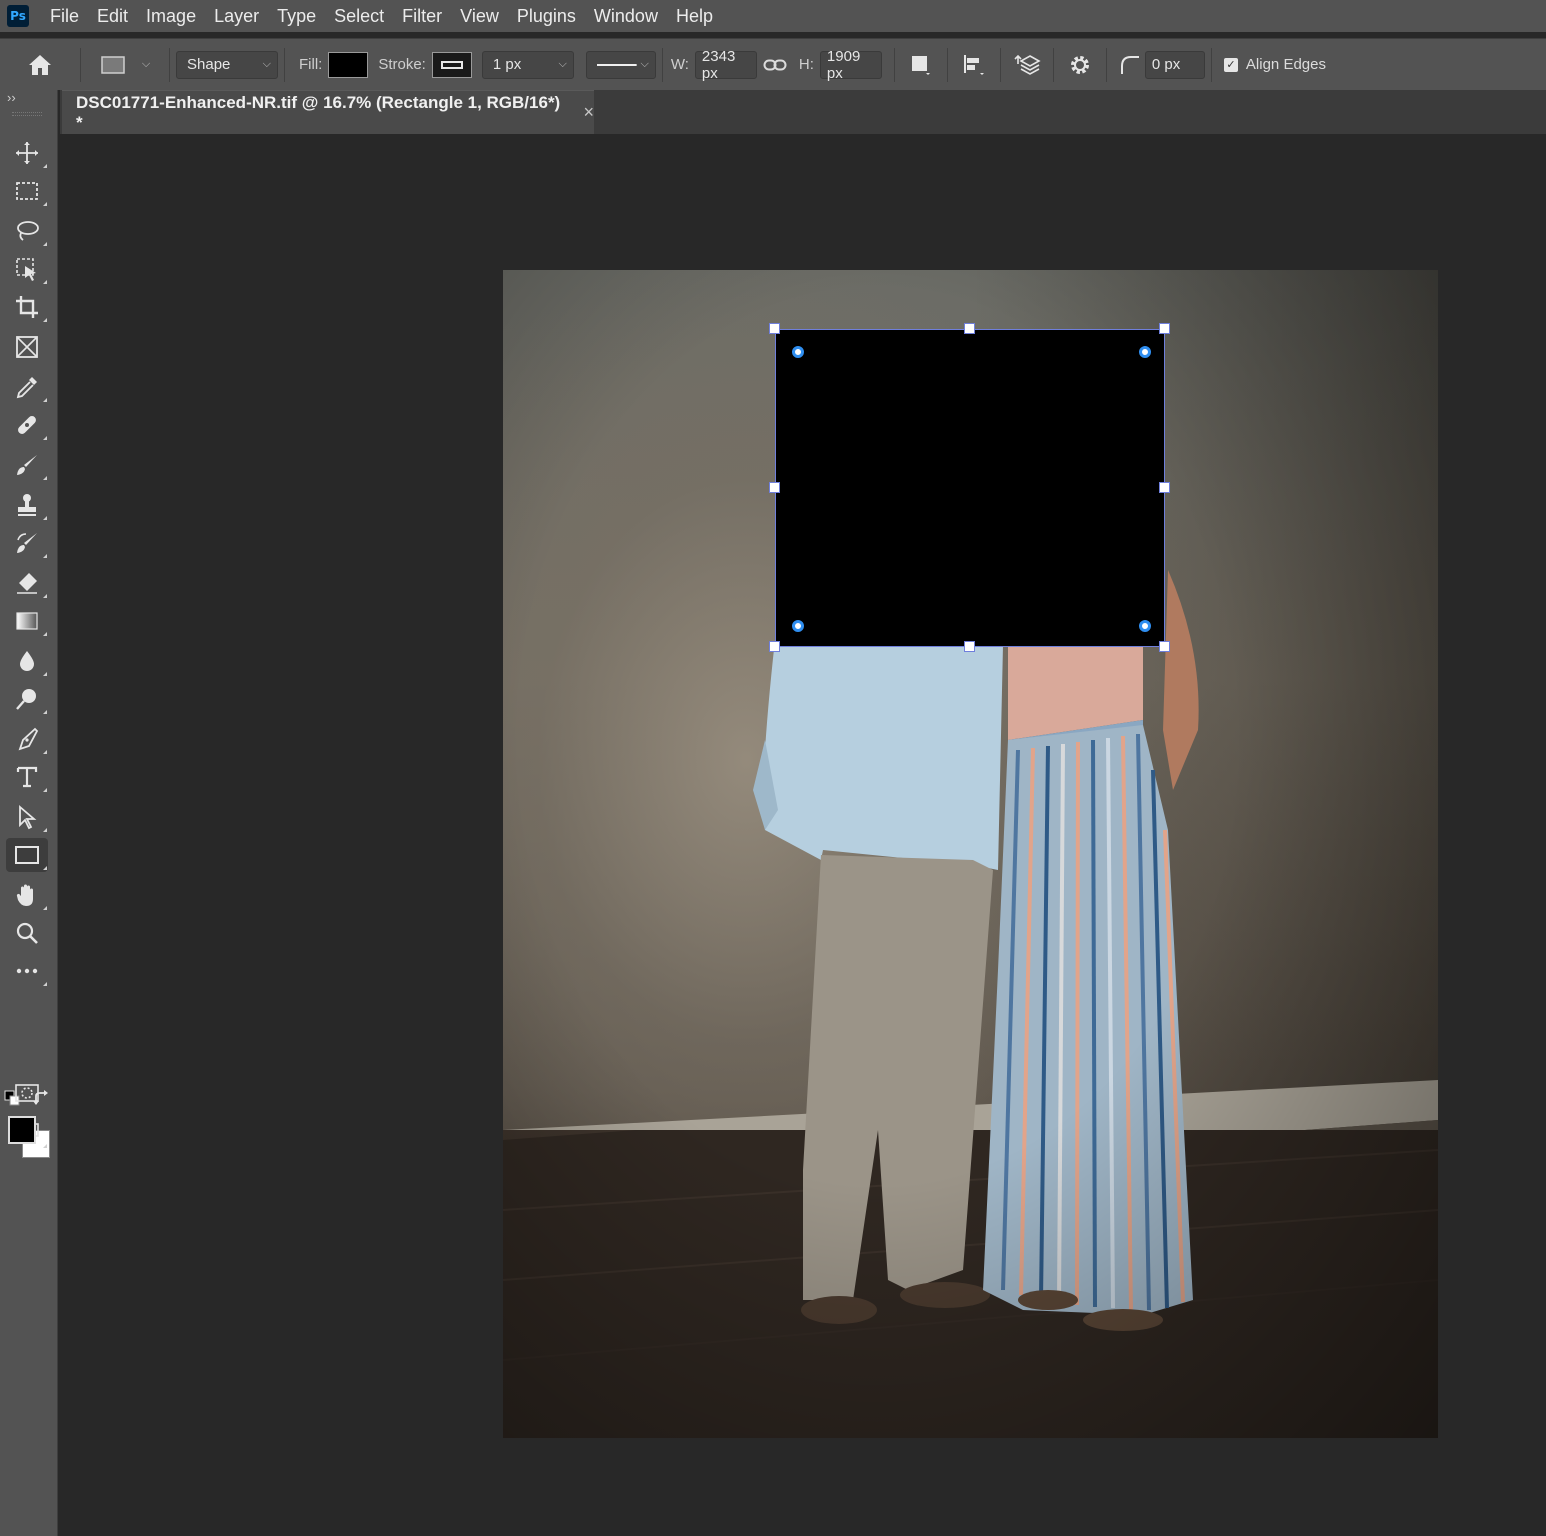  What do you see at coordinates (64, 16) in the screenshot?
I see `menu-file: File` at bounding box center [64, 16].